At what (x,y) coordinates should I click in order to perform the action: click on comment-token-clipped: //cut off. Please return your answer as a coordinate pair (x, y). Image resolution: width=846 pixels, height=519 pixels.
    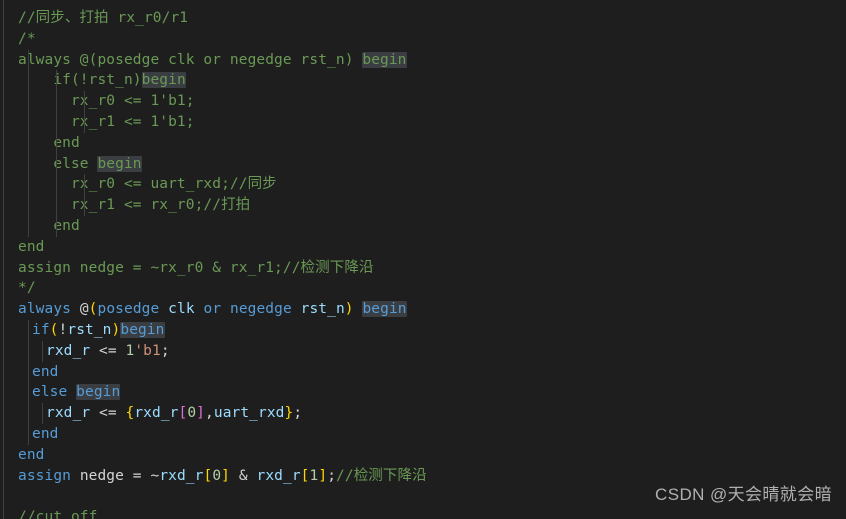
    Looking at the image, I should click on (58, 514).